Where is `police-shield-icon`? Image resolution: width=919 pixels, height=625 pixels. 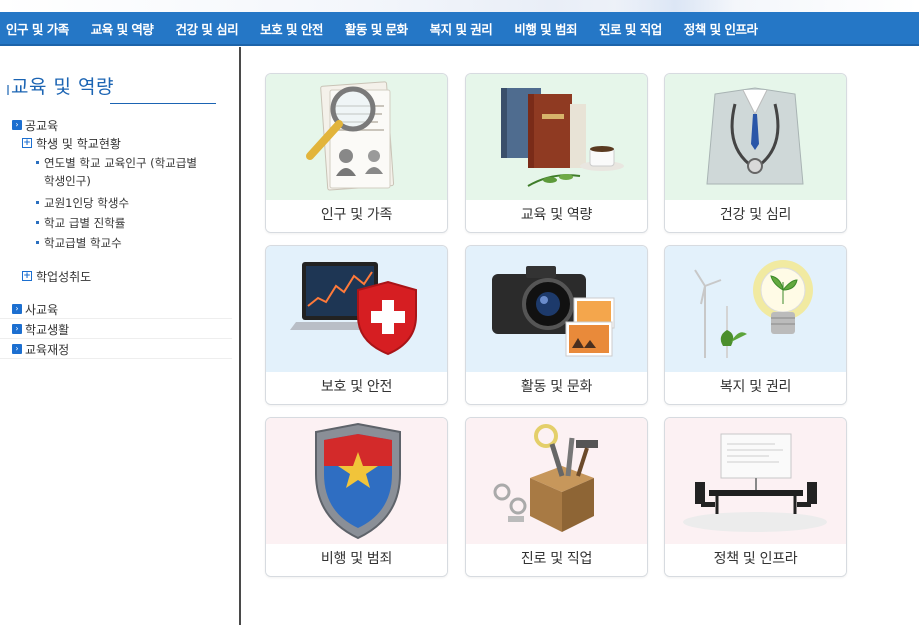
police-shield-icon is located at coordinates (356, 481).